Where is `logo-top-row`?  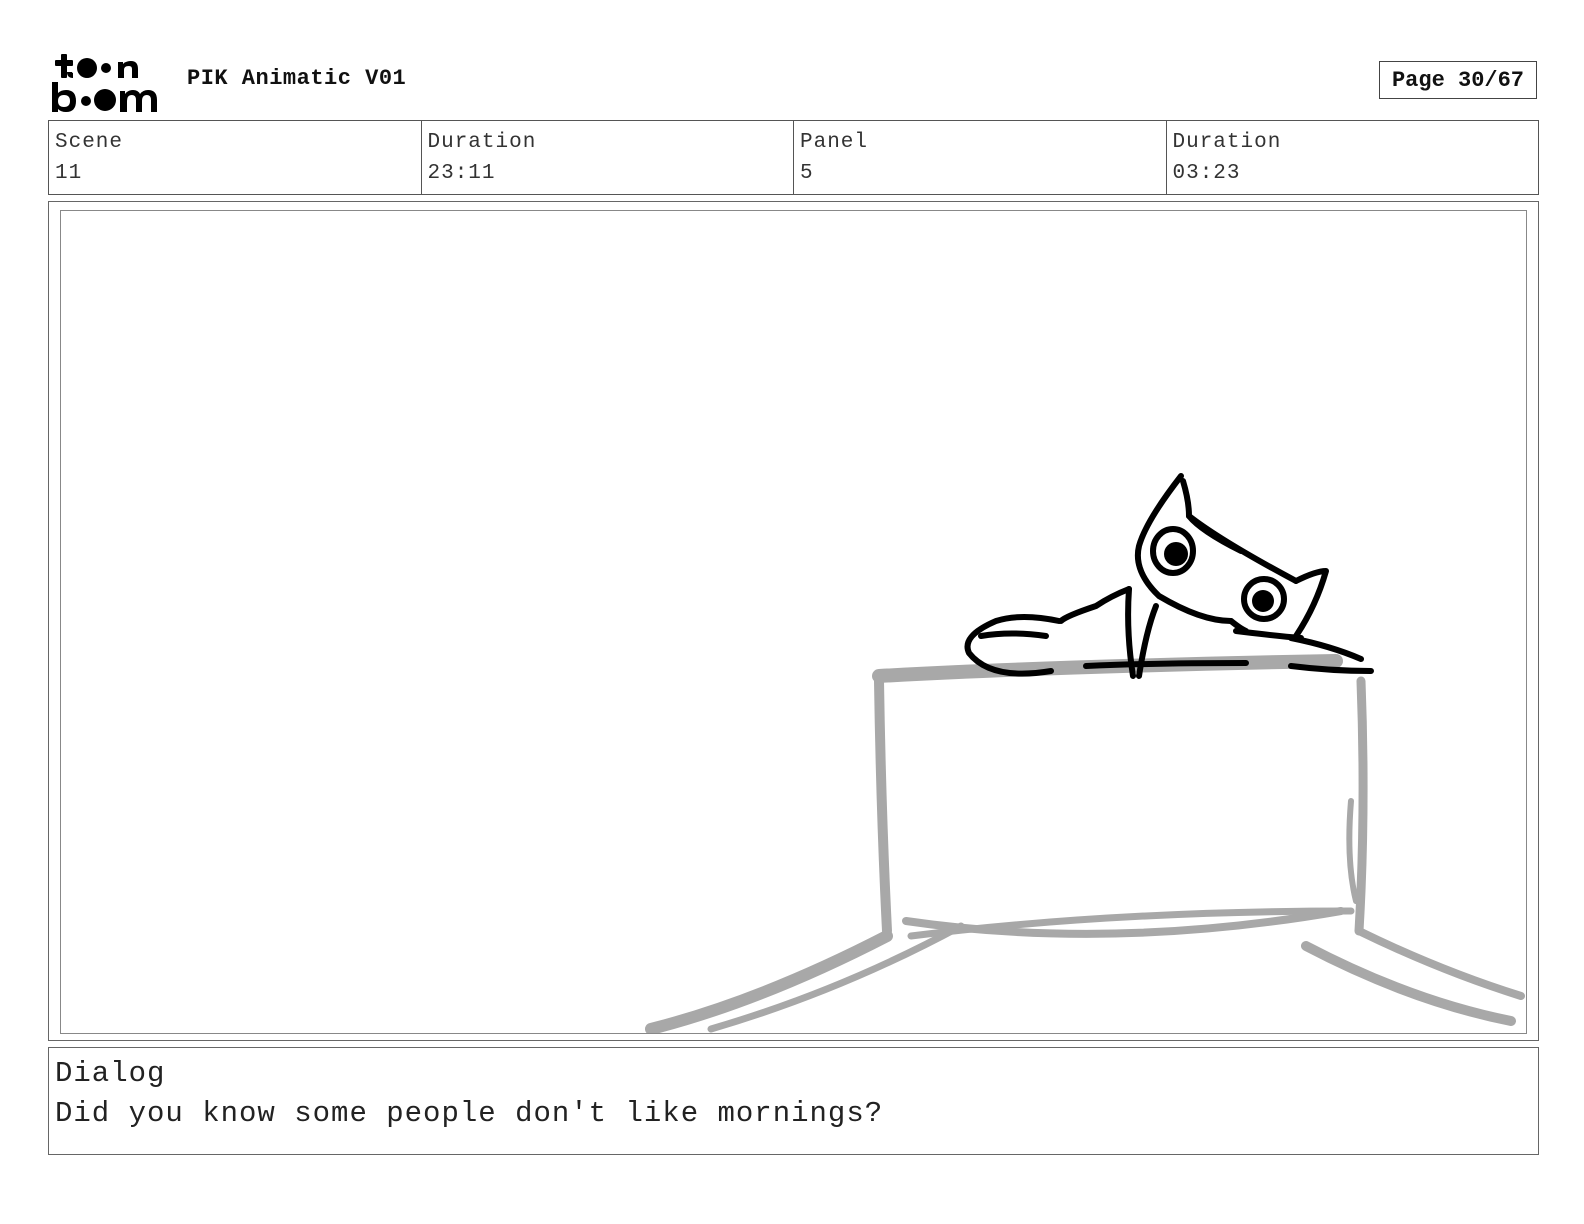
logo-top-row is located at coordinates (96, 66).